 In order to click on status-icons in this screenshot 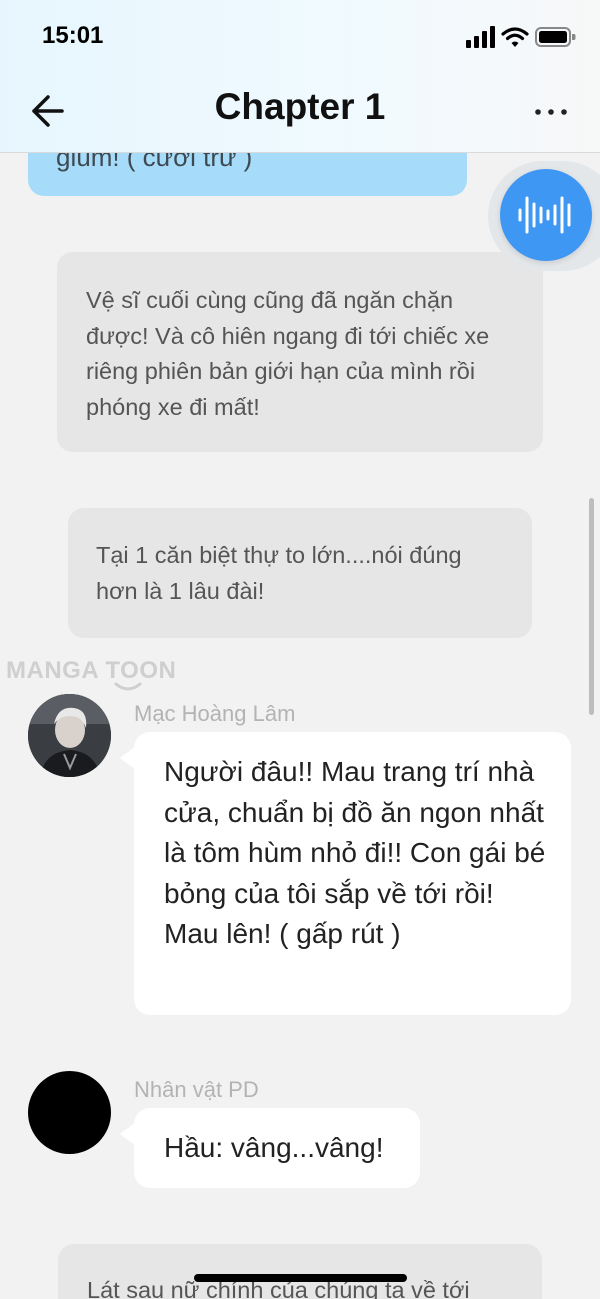, I will do `click(521, 37)`.